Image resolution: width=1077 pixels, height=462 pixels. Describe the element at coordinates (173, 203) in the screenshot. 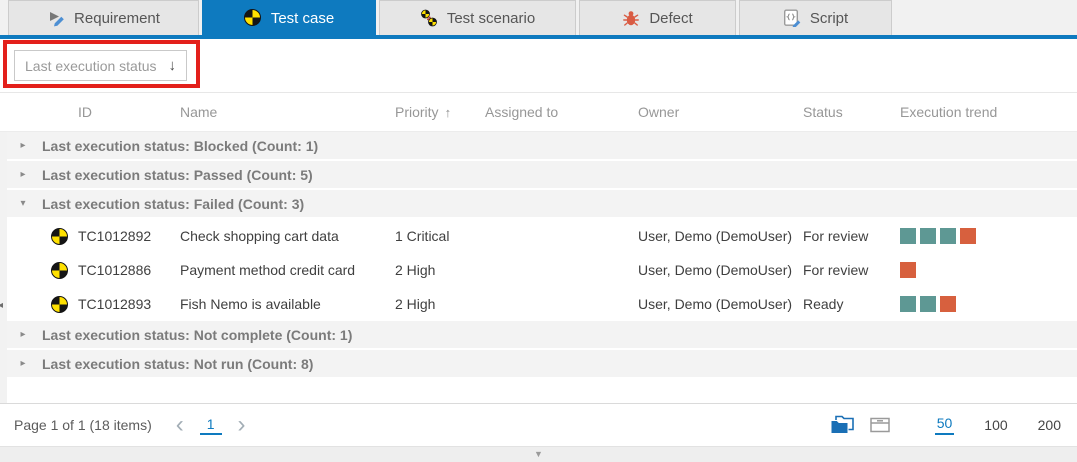

I see `group-label: Last execution status: Failed (Count: 3)` at that location.